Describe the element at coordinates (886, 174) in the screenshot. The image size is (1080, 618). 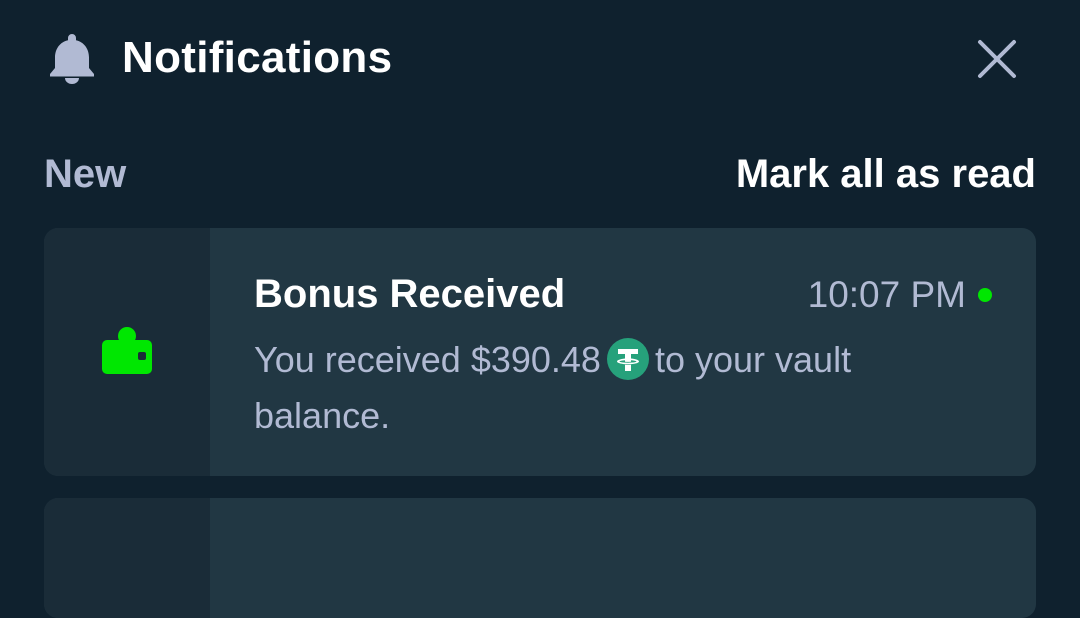
I see `mark-all-read-button: Mark all as read` at that location.